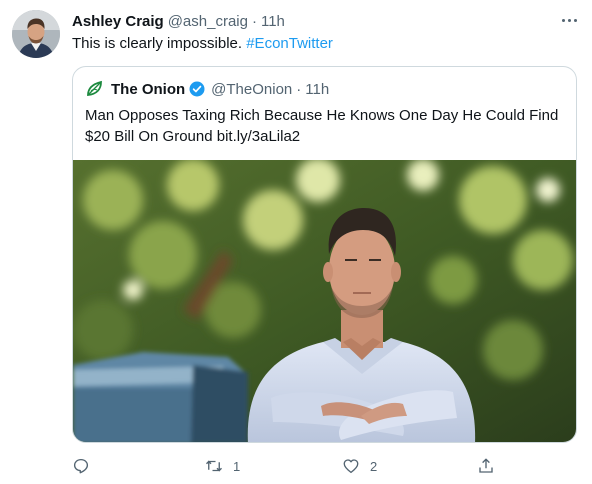 Image resolution: width=592 pixels, height=484 pixels. What do you see at coordinates (374, 466) in the screenshot?
I see `like-count: 2` at bounding box center [374, 466].